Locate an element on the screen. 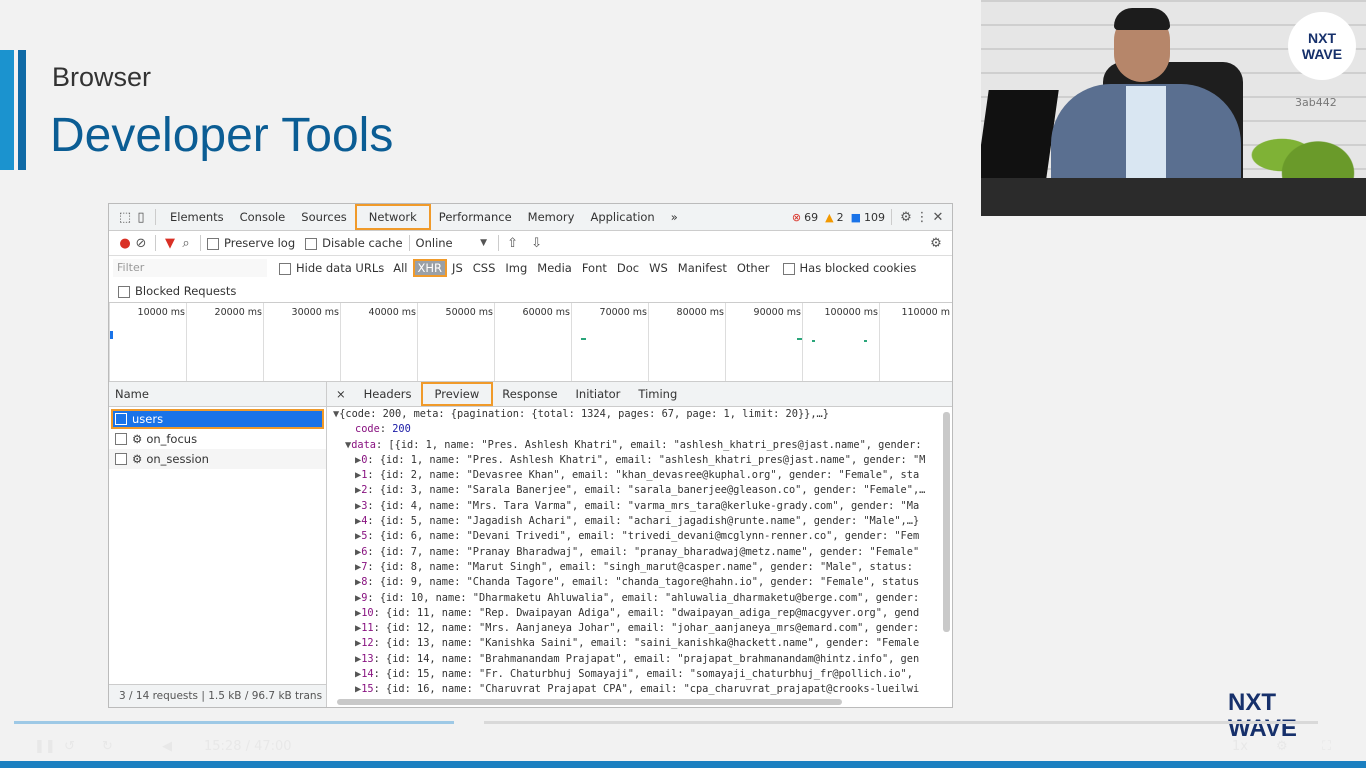 The image size is (1366, 768). settings-icon: ⚙ is located at coordinates (1282, 746).